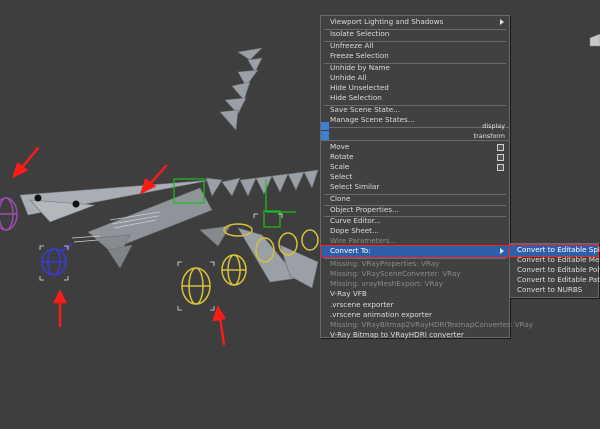 The image size is (600, 429). Describe the element at coordinates (342, 156) in the screenshot. I see `menu-item-label: Rotate` at that location.